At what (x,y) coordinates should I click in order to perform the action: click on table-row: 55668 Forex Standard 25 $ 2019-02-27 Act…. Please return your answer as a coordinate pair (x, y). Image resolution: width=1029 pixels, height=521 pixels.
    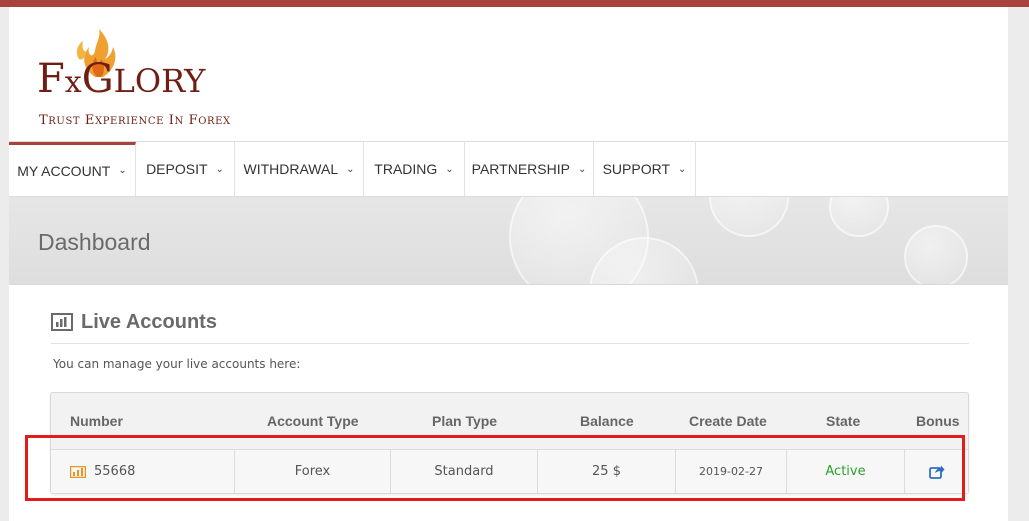
    Looking at the image, I should click on (509, 471).